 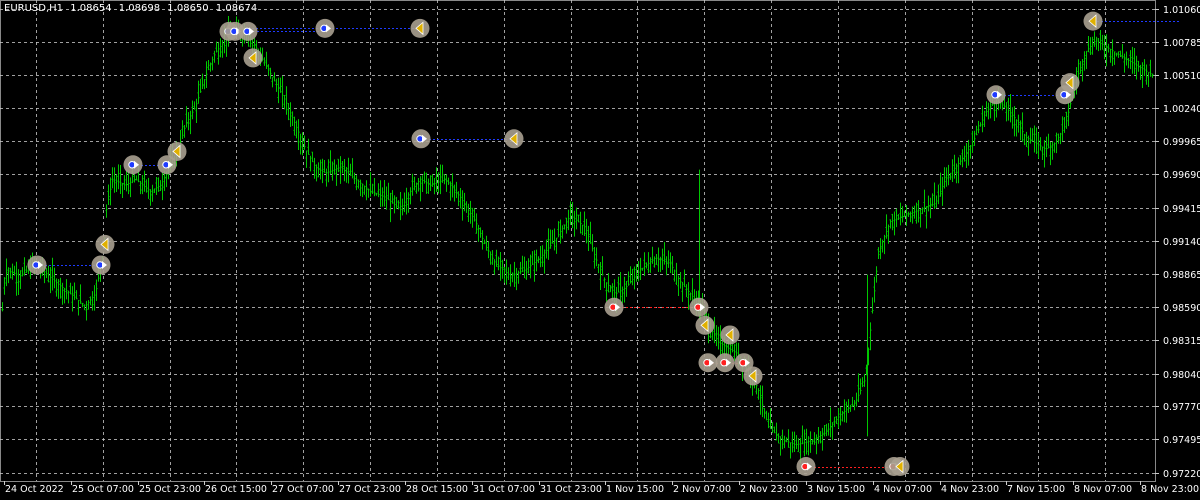 I want to click on y-tick-label: 0.97220, so click(x=1181, y=474).